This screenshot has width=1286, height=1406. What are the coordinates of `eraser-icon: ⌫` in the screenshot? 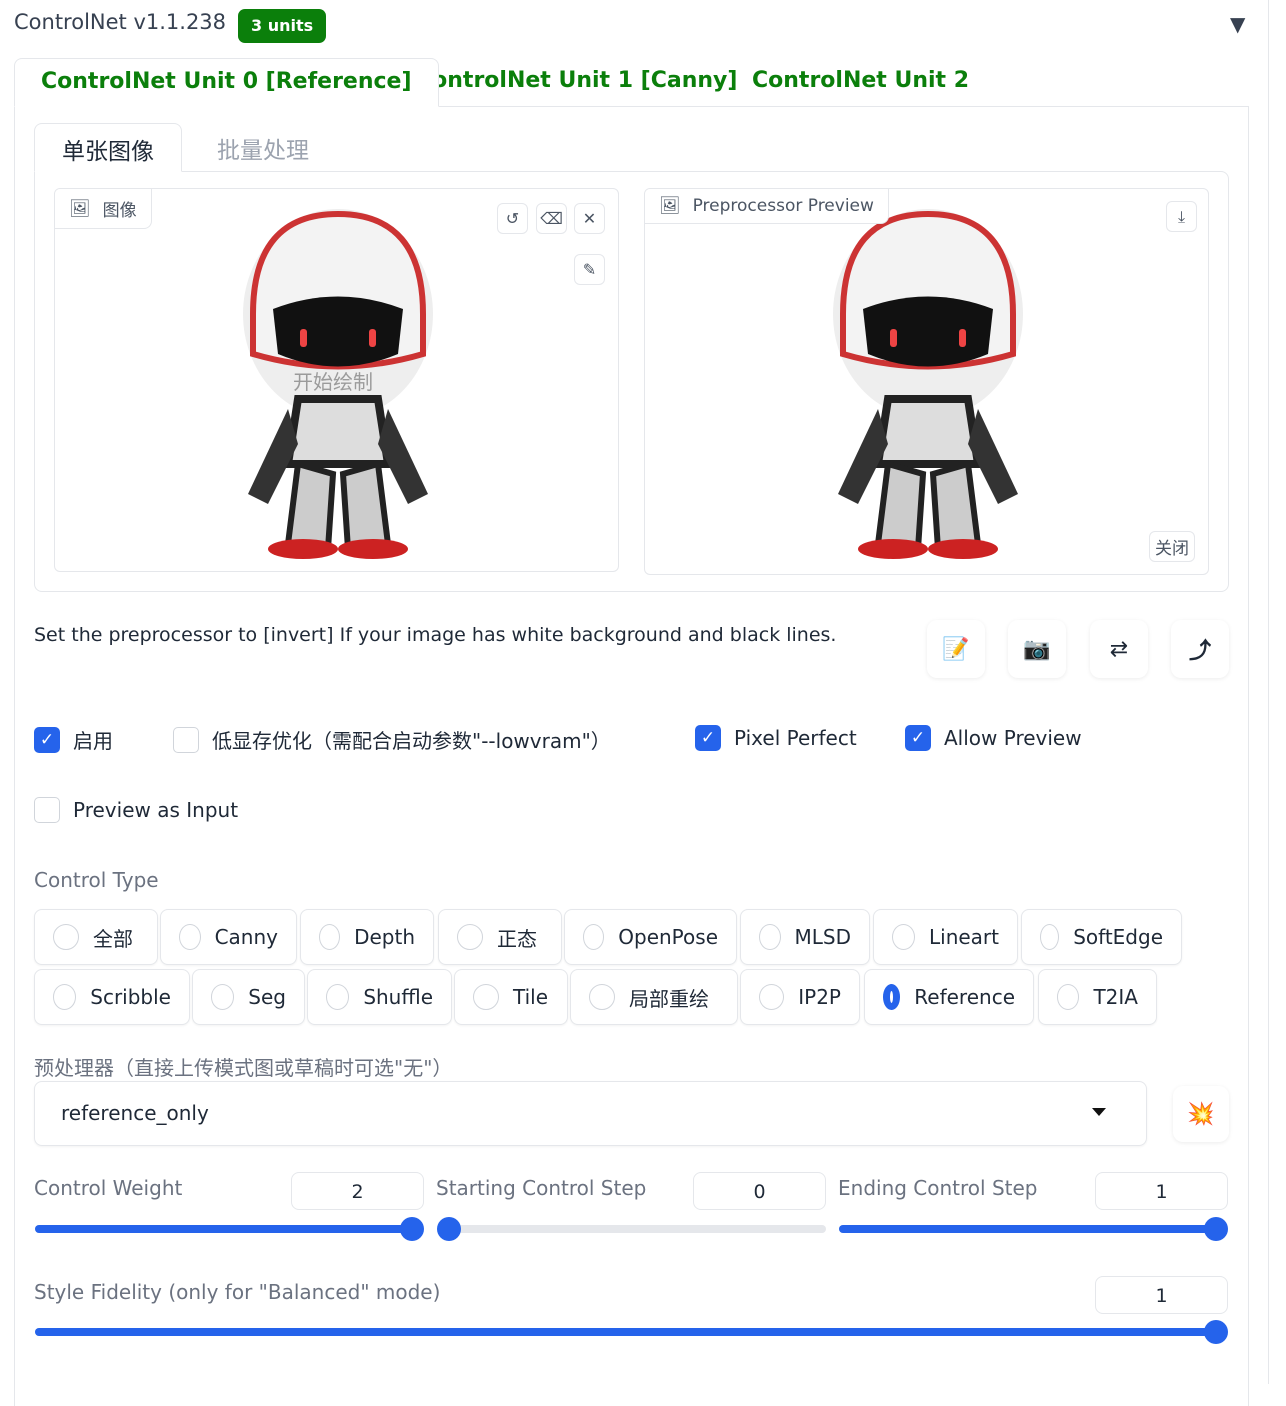 It's located at (551, 218).